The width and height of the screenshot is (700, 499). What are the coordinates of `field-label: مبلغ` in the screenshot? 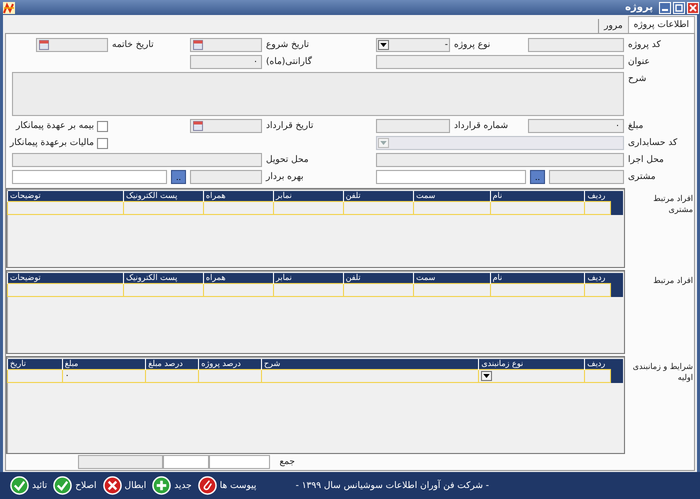 It's located at (636, 126).